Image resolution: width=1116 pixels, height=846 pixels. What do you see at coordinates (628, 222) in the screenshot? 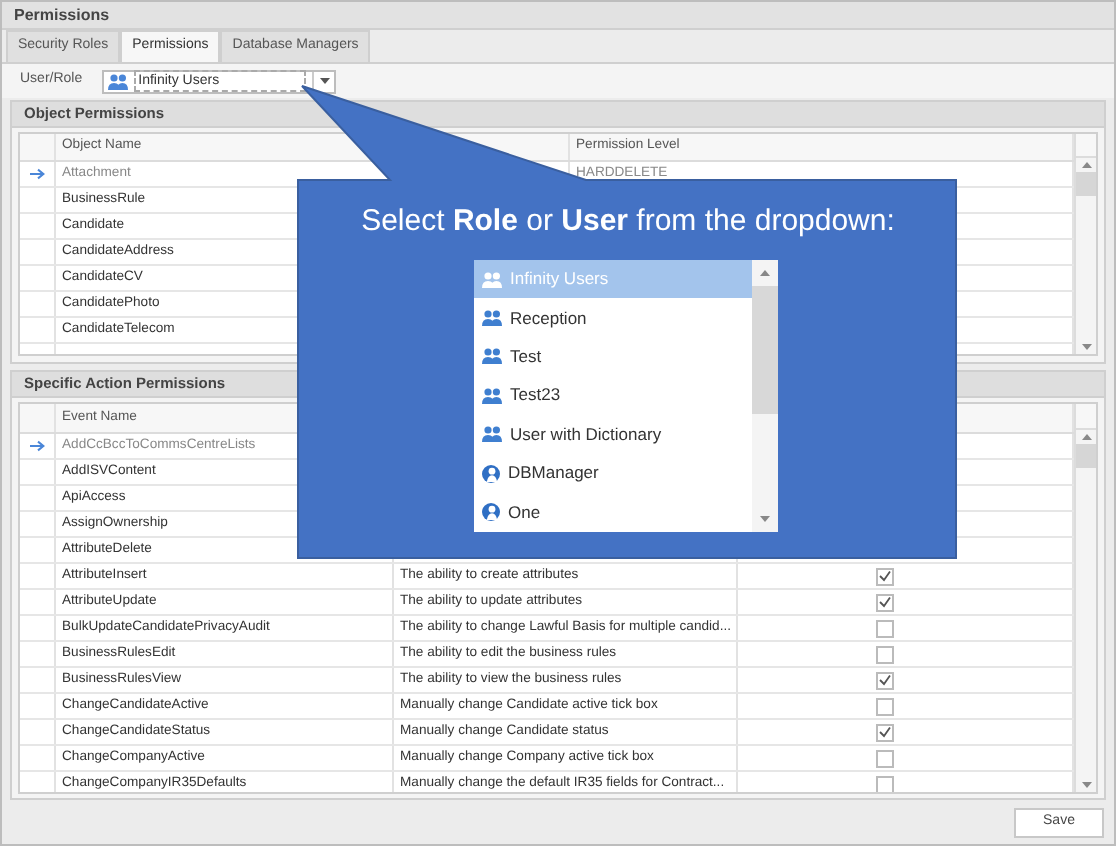
I see `callout-text: Select Role or User from the dropdown:` at bounding box center [628, 222].